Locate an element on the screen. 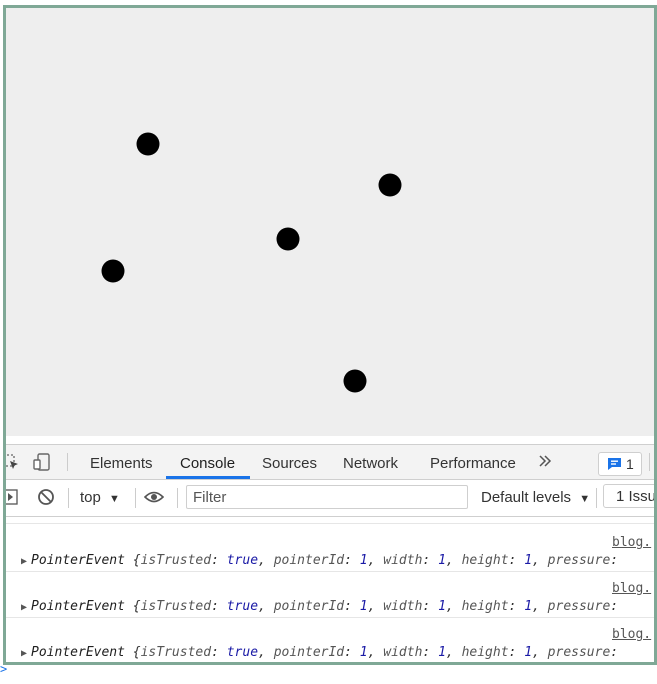 The width and height of the screenshot is (657, 684). tab-sources: Sources is located at coordinates (289, 463).